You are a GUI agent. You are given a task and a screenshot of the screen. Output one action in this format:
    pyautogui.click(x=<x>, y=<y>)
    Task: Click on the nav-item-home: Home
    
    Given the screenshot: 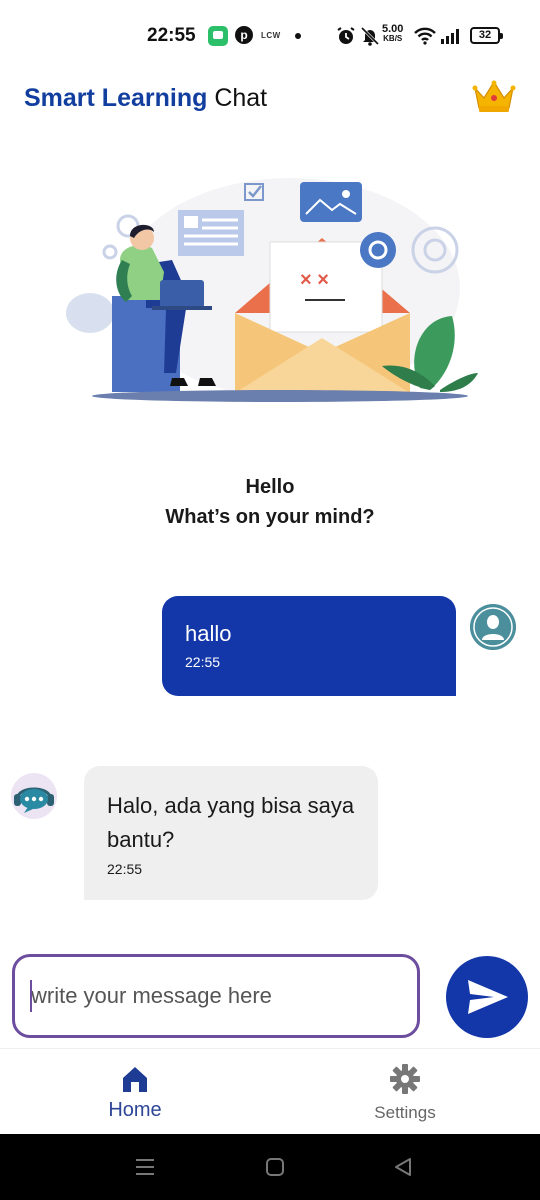 What is the action you would take?
    pyautogui.click(x=135, y=1092)
    